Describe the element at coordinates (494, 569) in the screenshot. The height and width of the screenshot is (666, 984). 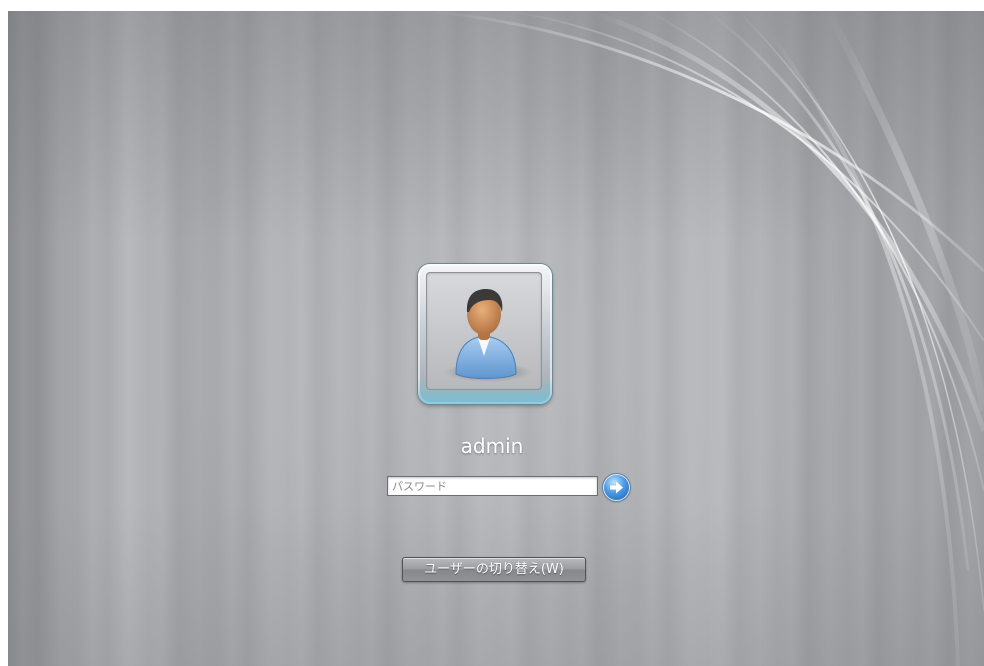
I see `switch-user-button: ユーザーの切り替え(W)` at that location.